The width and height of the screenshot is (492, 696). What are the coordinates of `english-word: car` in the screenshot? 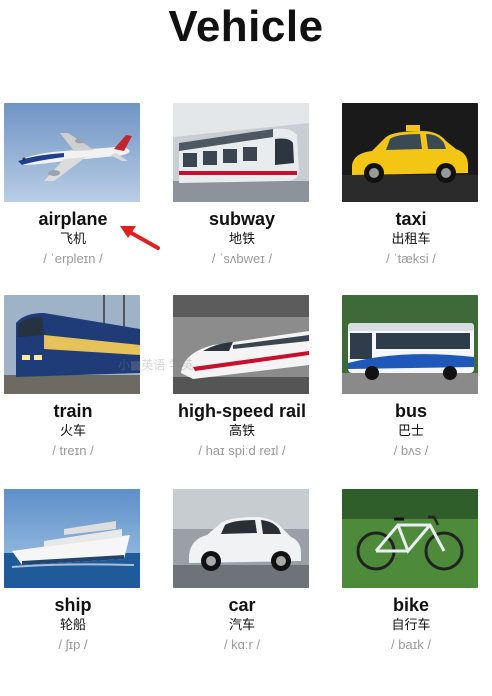 It's located at (242, 605).